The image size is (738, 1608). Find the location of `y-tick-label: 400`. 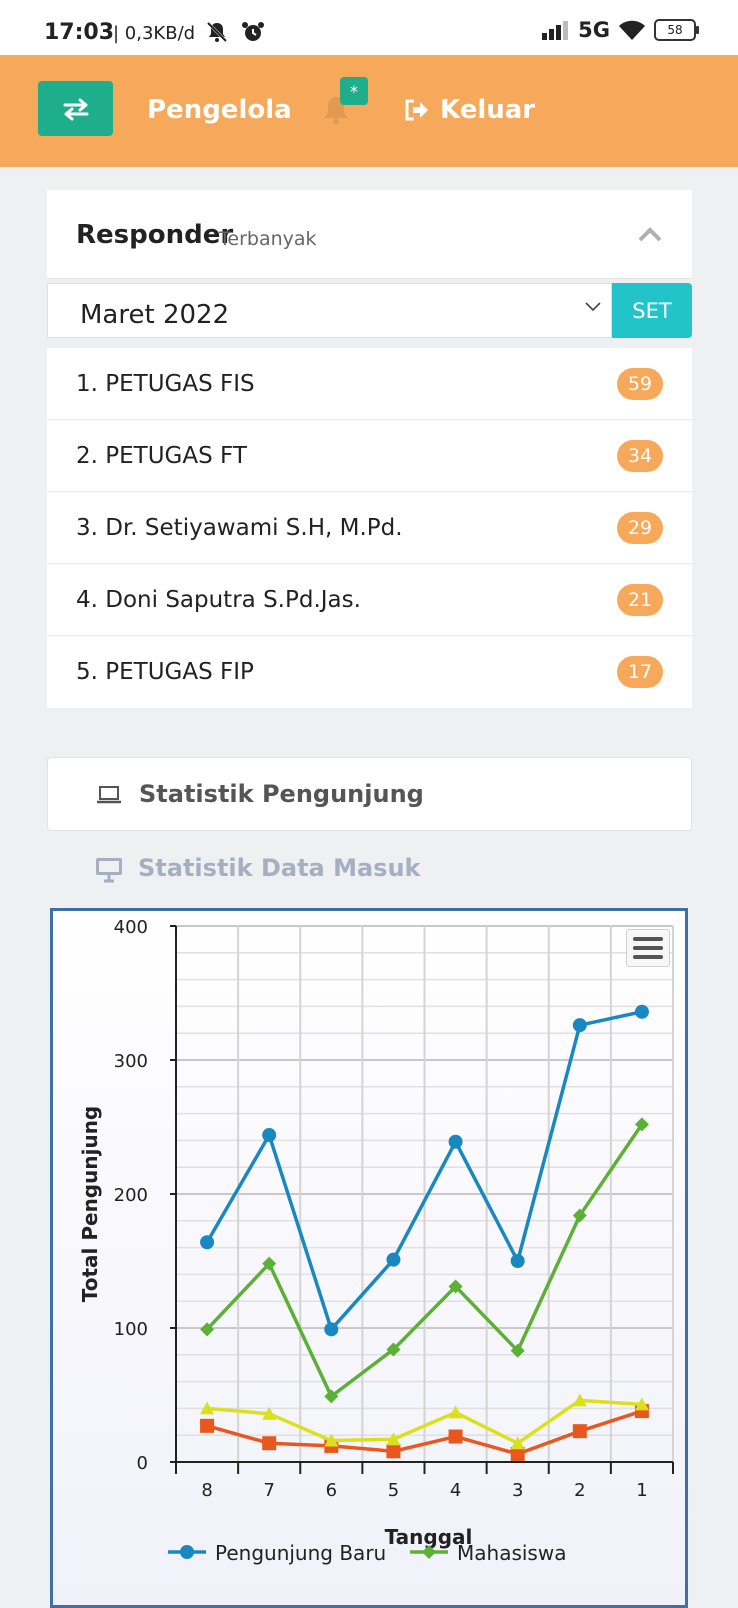

y-tick-label: 400 is located at coordinates (131, 927).